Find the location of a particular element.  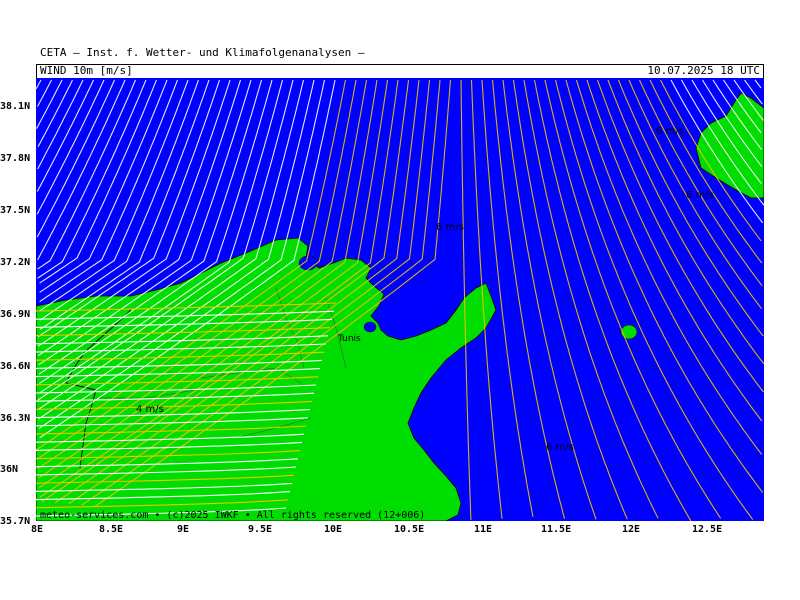

valid-time: 10.07.2025 18 UTC is located at coordinates (703, 70).